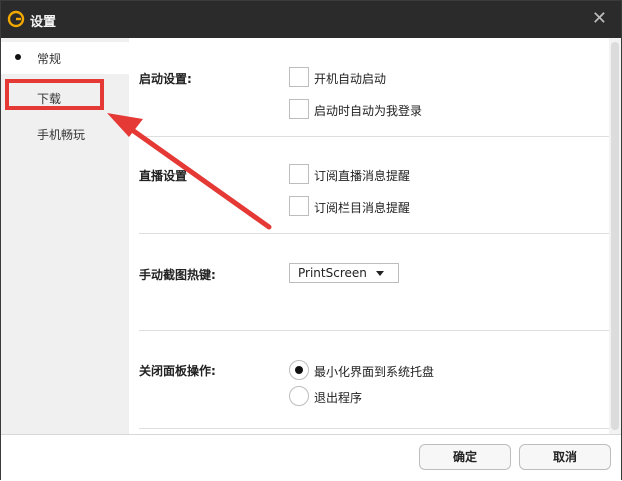 This screenshot has width=622, height=481. I want to click on close-panel-section-label: 关闭面板操作:, so click(177, 371).